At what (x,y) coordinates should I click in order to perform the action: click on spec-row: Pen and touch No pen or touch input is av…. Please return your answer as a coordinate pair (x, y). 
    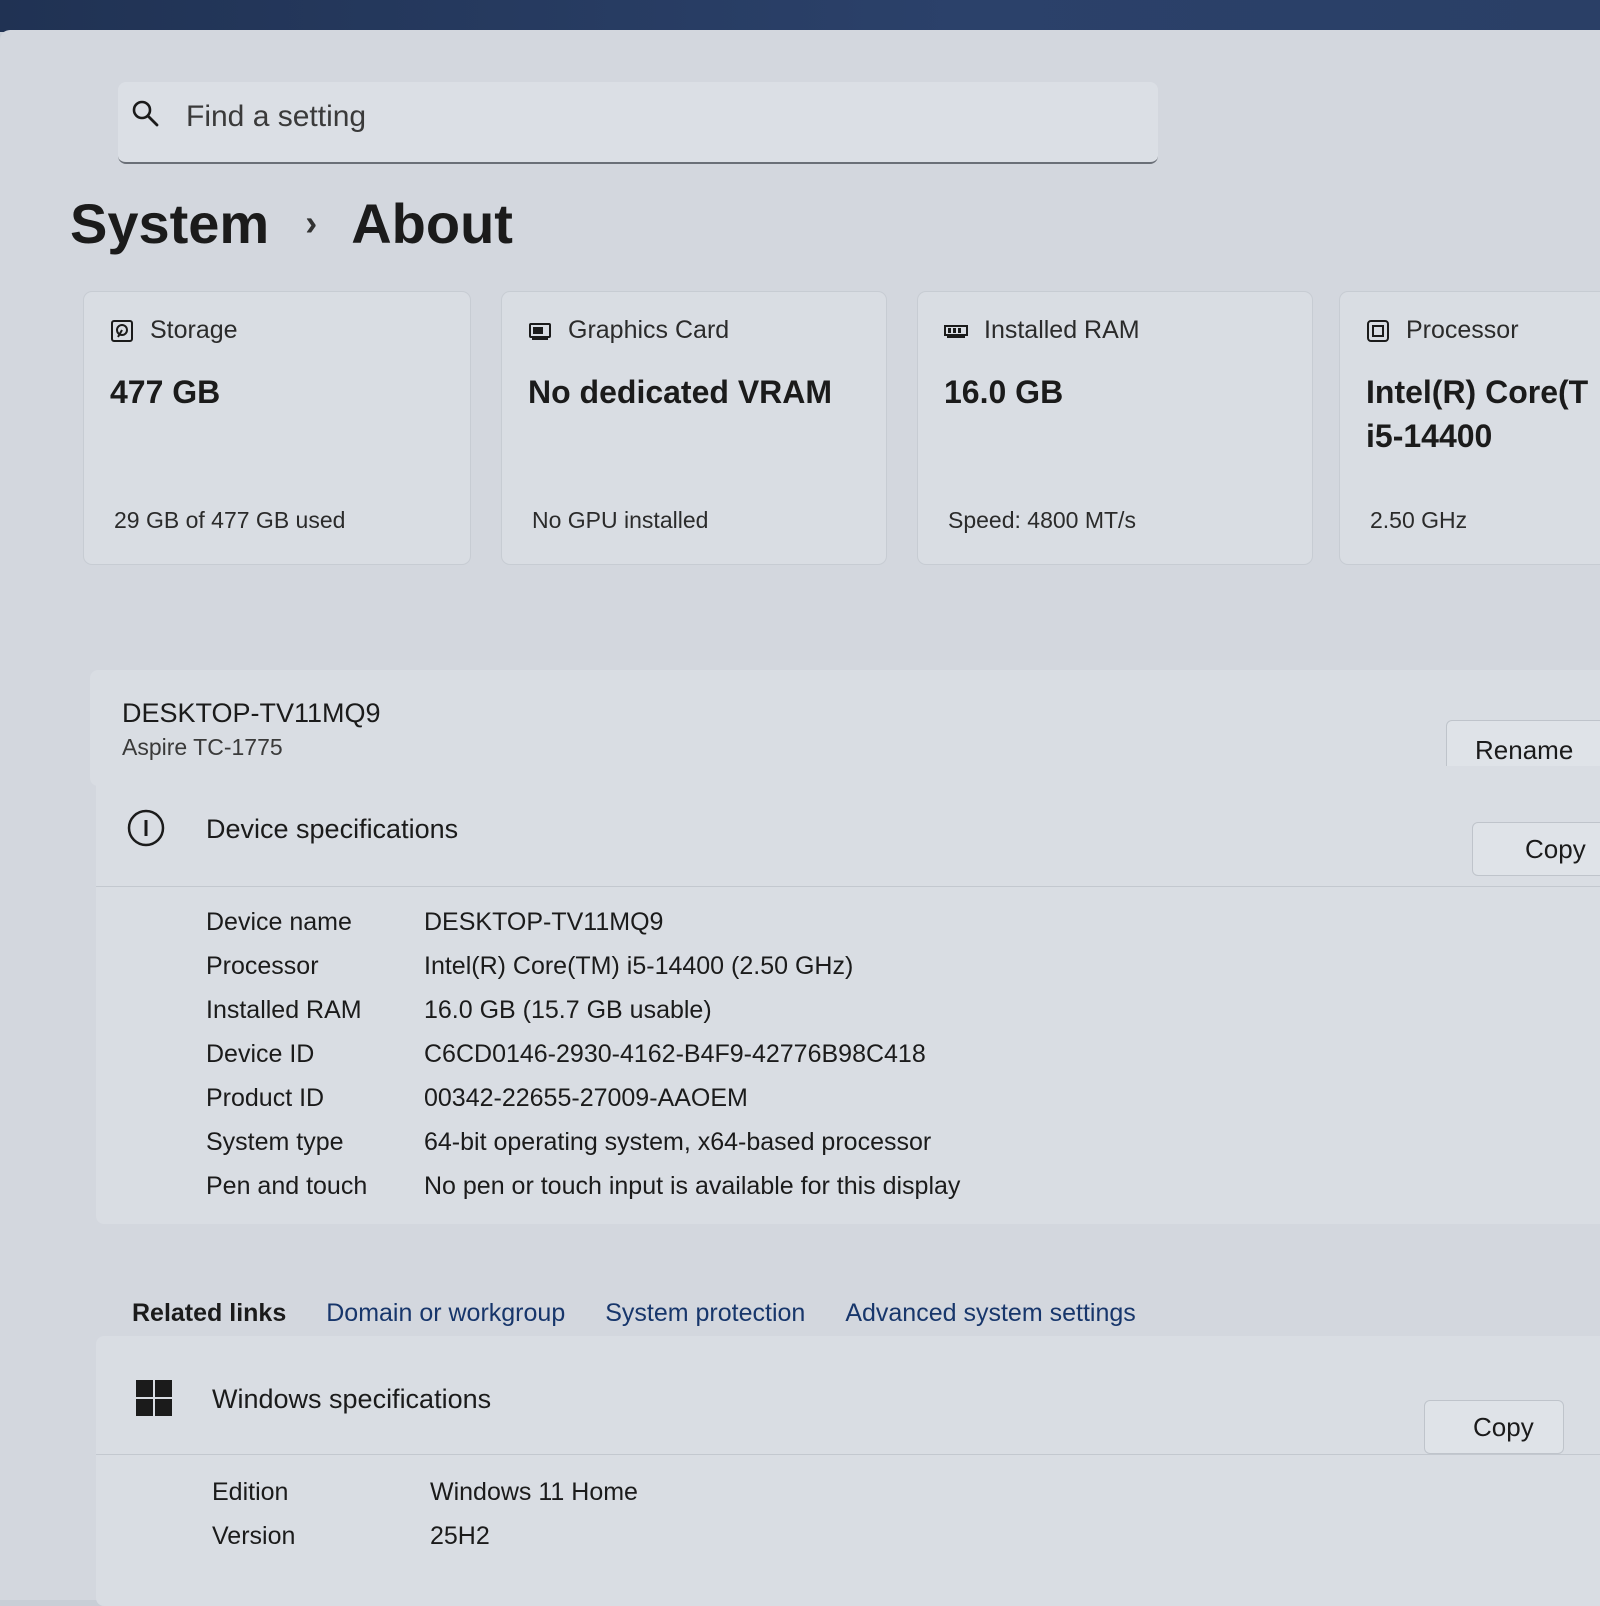
    Looking at the image, I should click on (583, 1186).